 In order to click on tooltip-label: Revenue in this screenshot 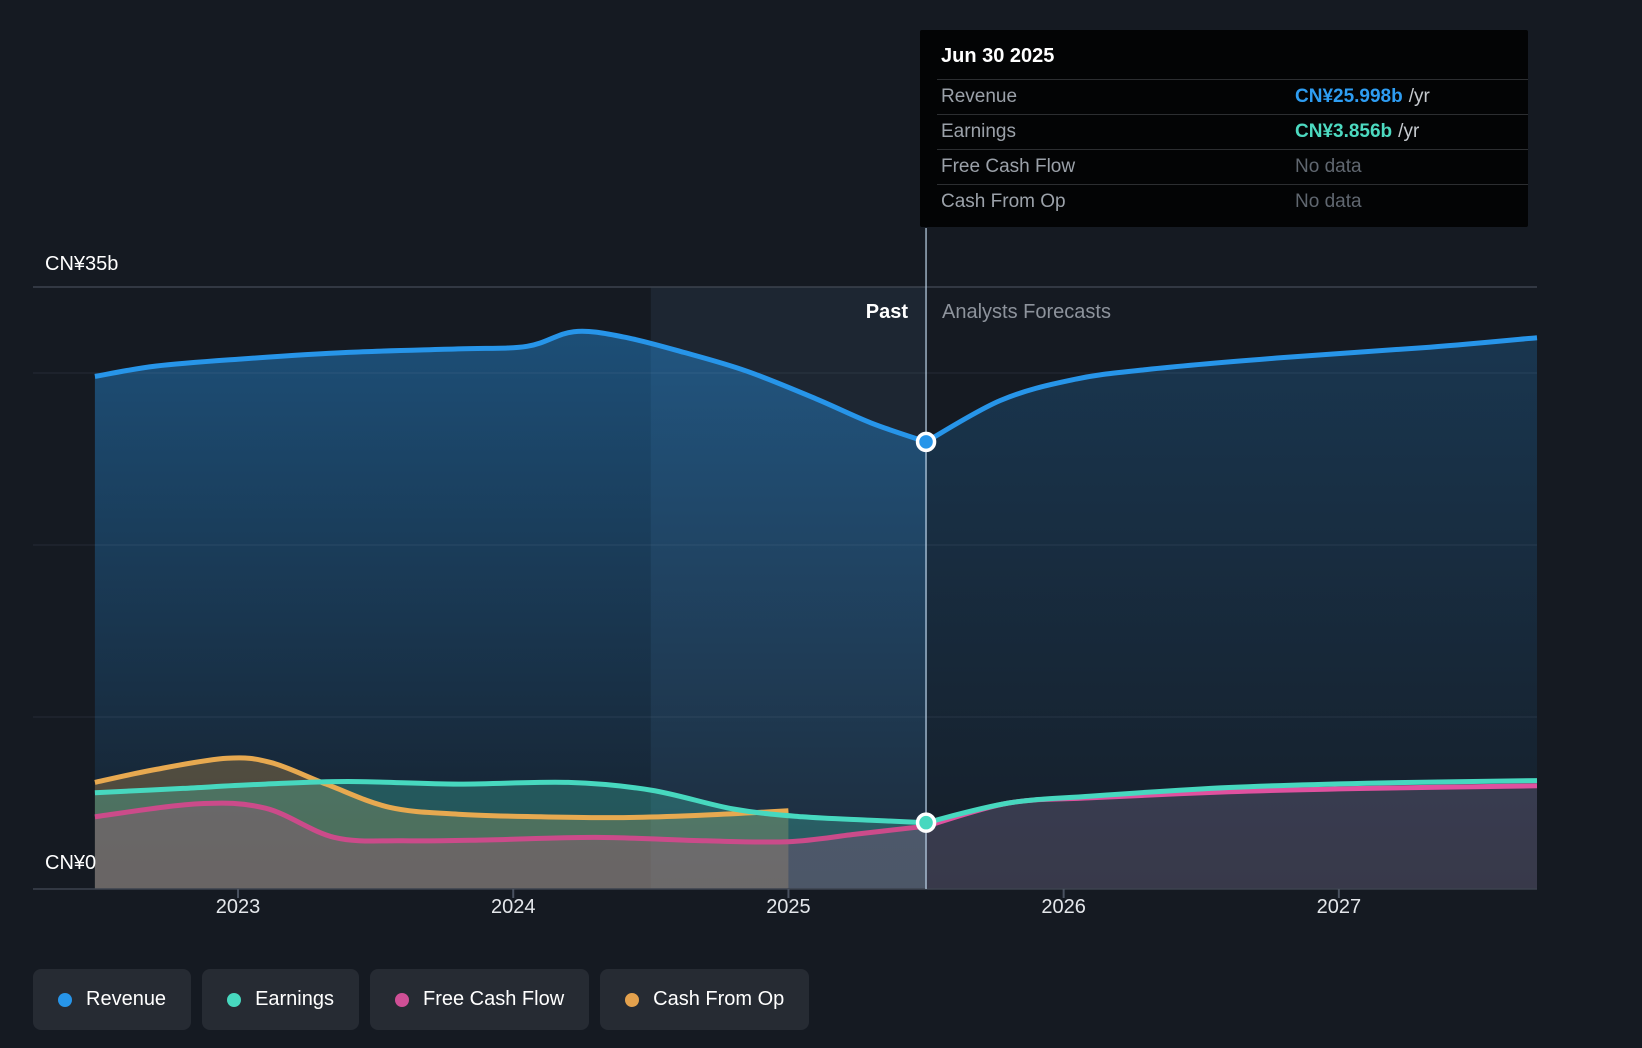, I will do `click(979, 96)`.